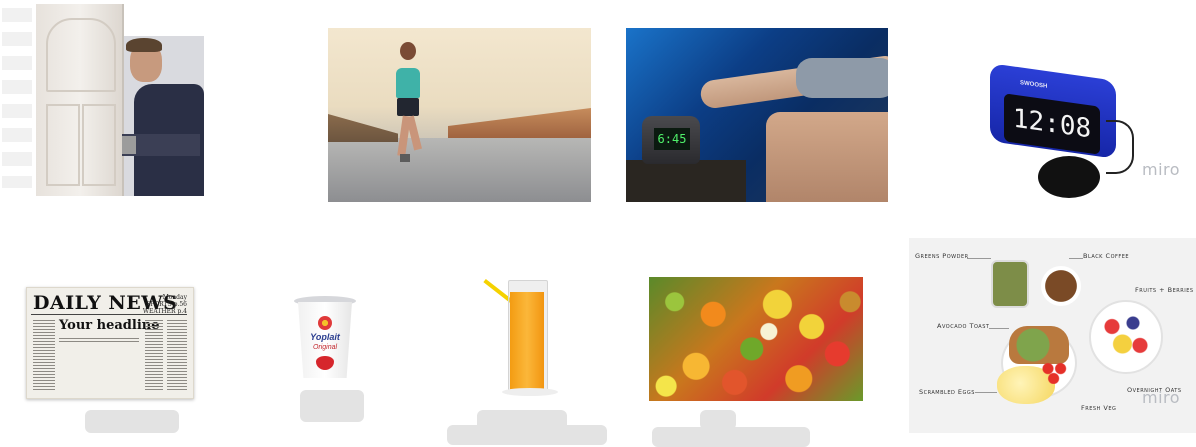 This screenshot has width=1196, height=447. I want to click on woman-running-image, so click(459, 115).